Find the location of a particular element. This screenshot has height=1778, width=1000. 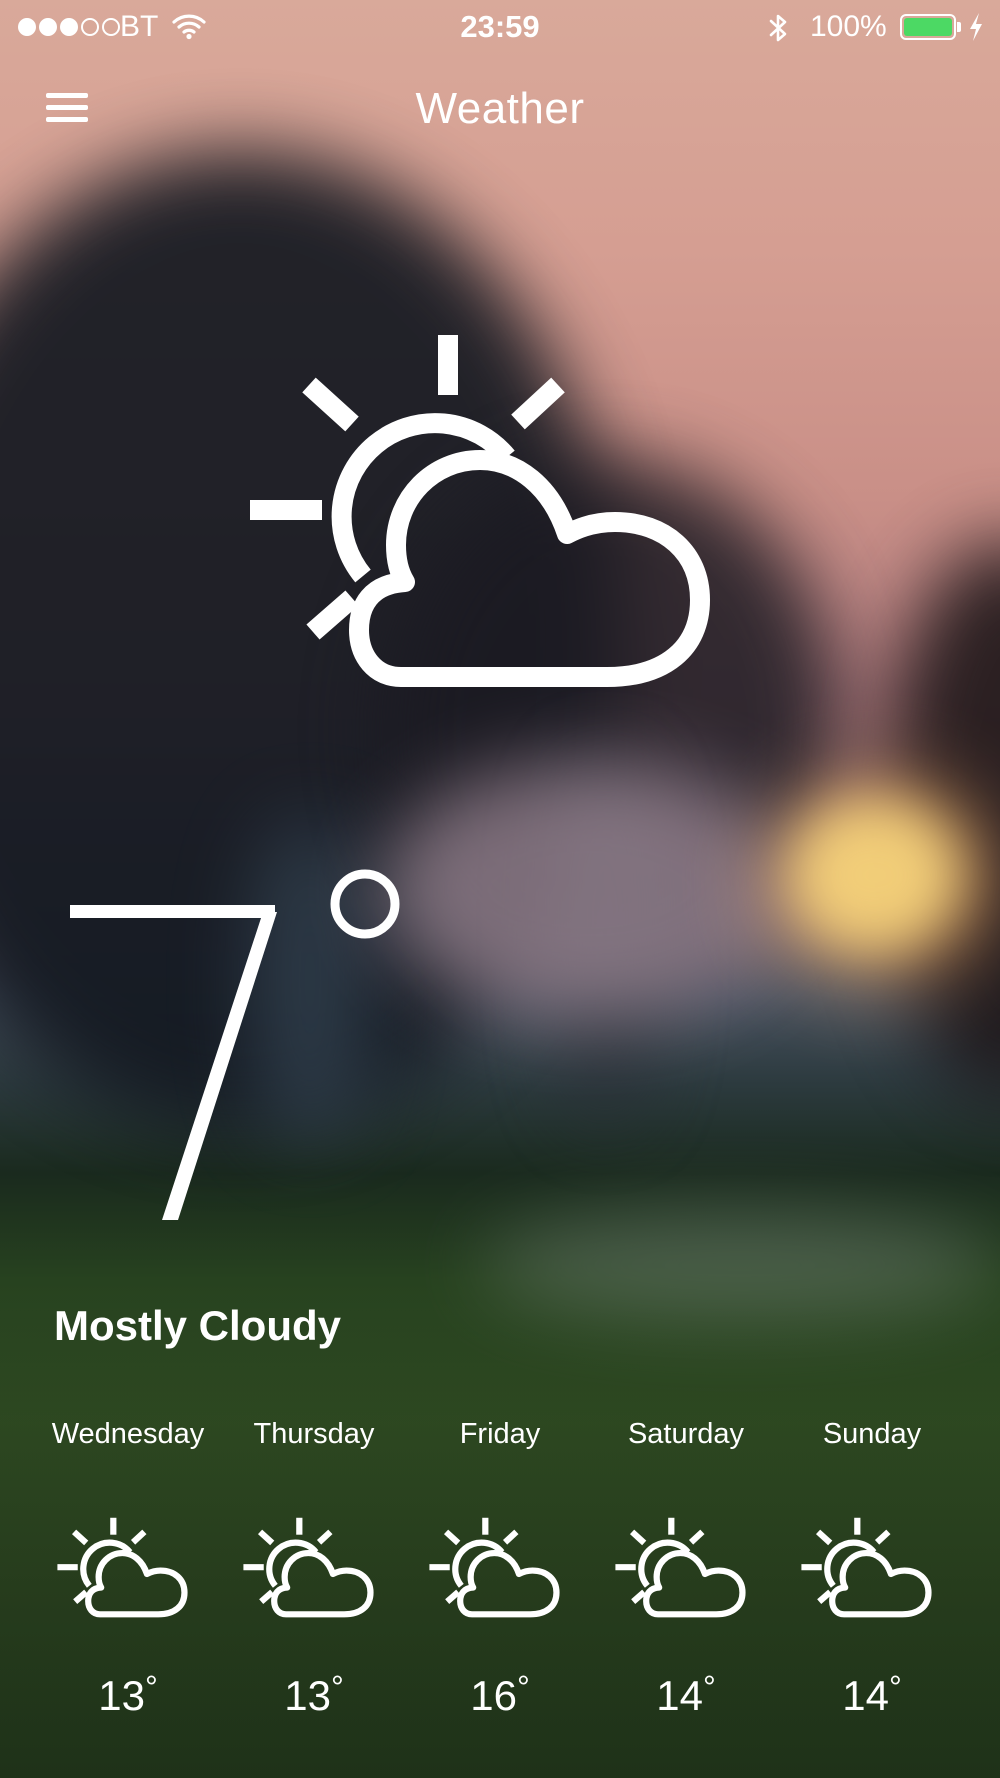

forecast-temperature: 16° is located at coordinates (500, 1694).